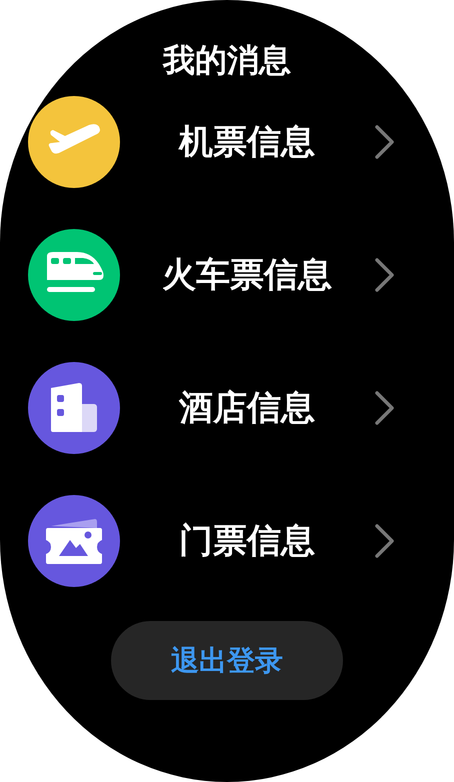  What do you see at coordinates (247, 541) in the screenshot?
I see `menu-item: 门票信息` at bounding box center [247, 541].